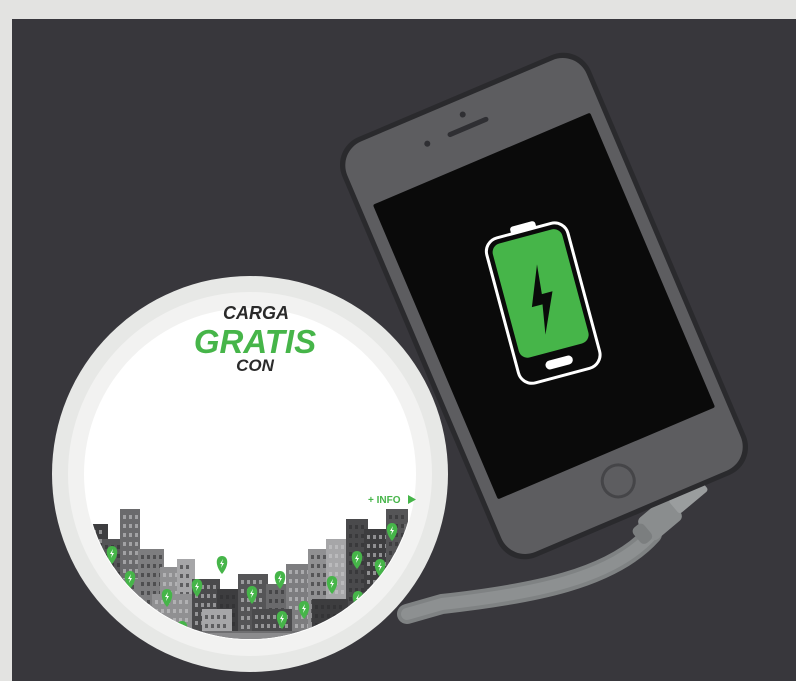  I want to click on headline-carga: CARGA, so click(256, 313).